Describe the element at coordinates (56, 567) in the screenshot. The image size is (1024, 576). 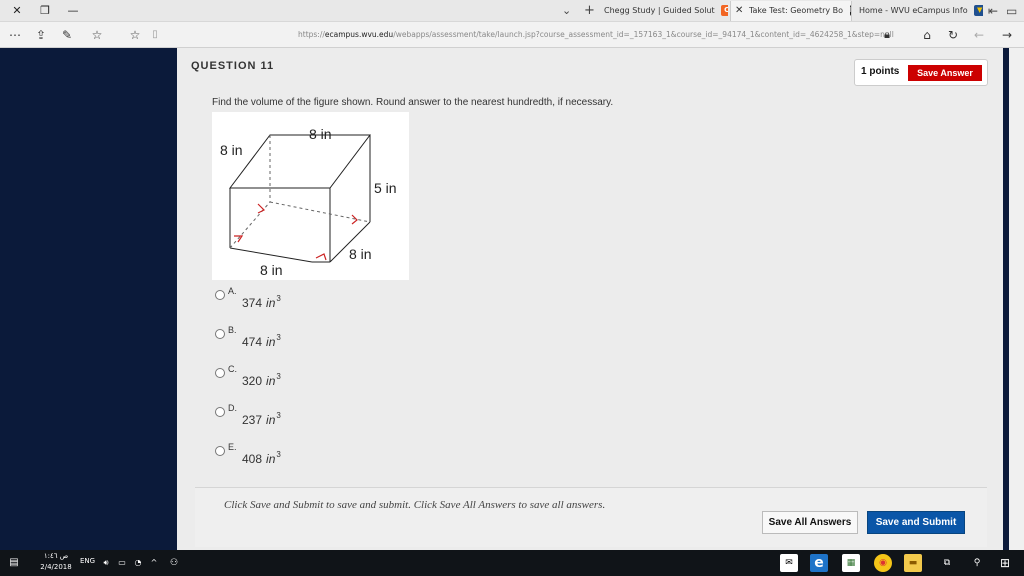
I see `clock-date: 2/4/2018` at that location.